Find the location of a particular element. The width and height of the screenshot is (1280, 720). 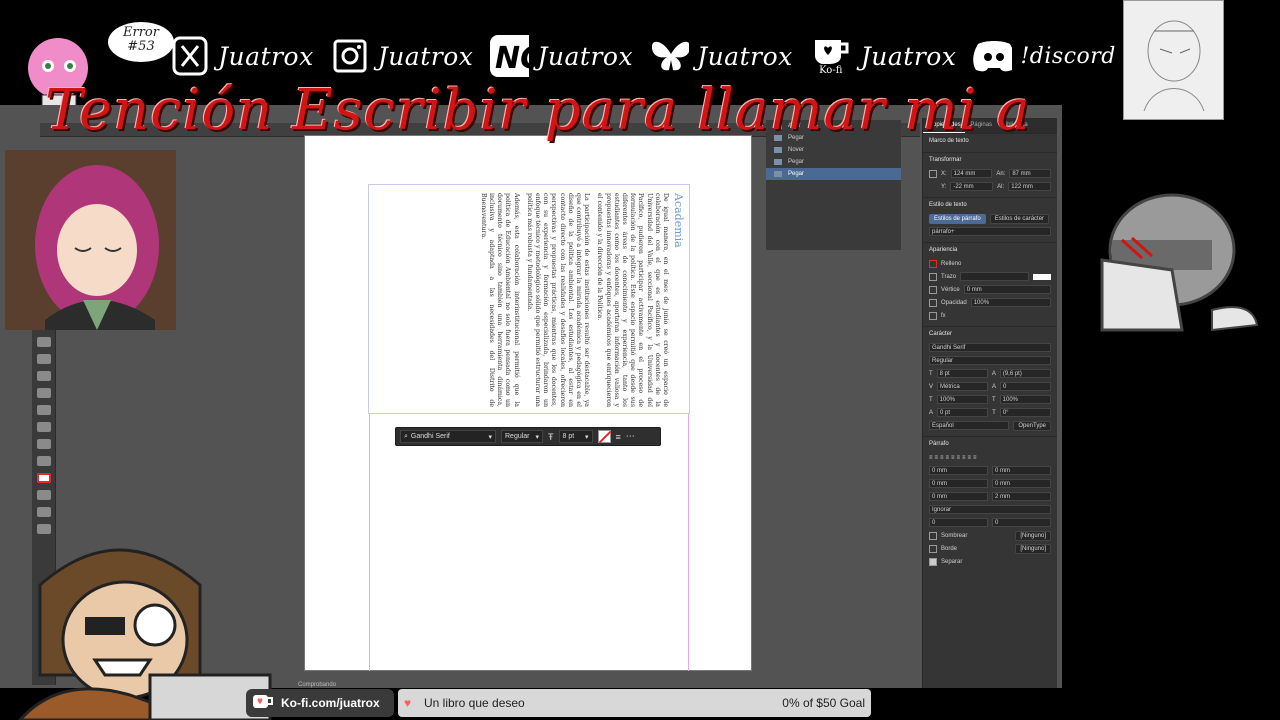

align-buttons-icon: ≡≡≡≡≡≡≡≡≡ is located at coordinates (954, 458).